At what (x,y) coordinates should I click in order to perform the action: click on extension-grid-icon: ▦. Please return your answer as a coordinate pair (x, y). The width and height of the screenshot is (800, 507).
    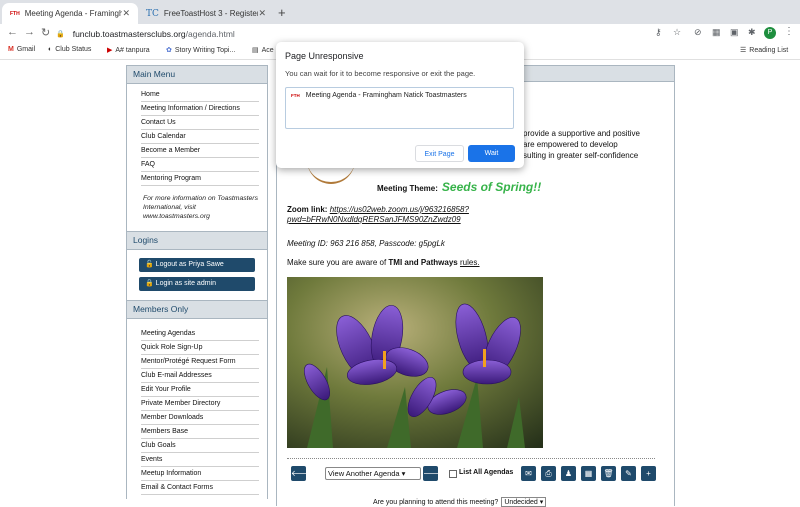
    Looking at the image, I should click on (716, 32).